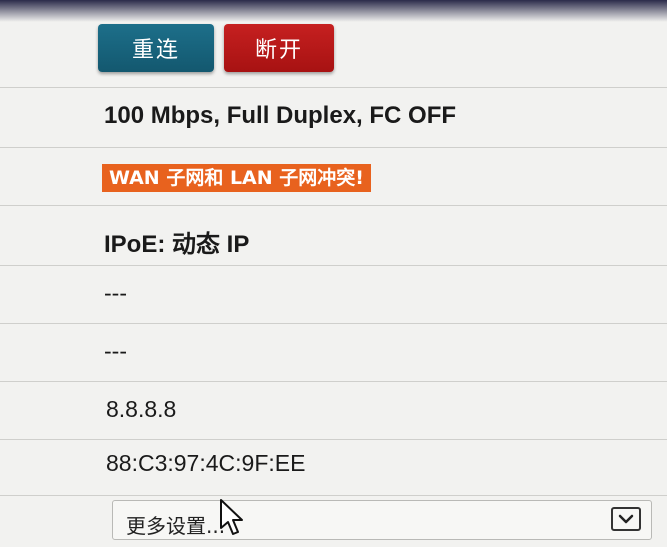  I want to click on dns-value: 8.8.8.8, so click(141, 409).